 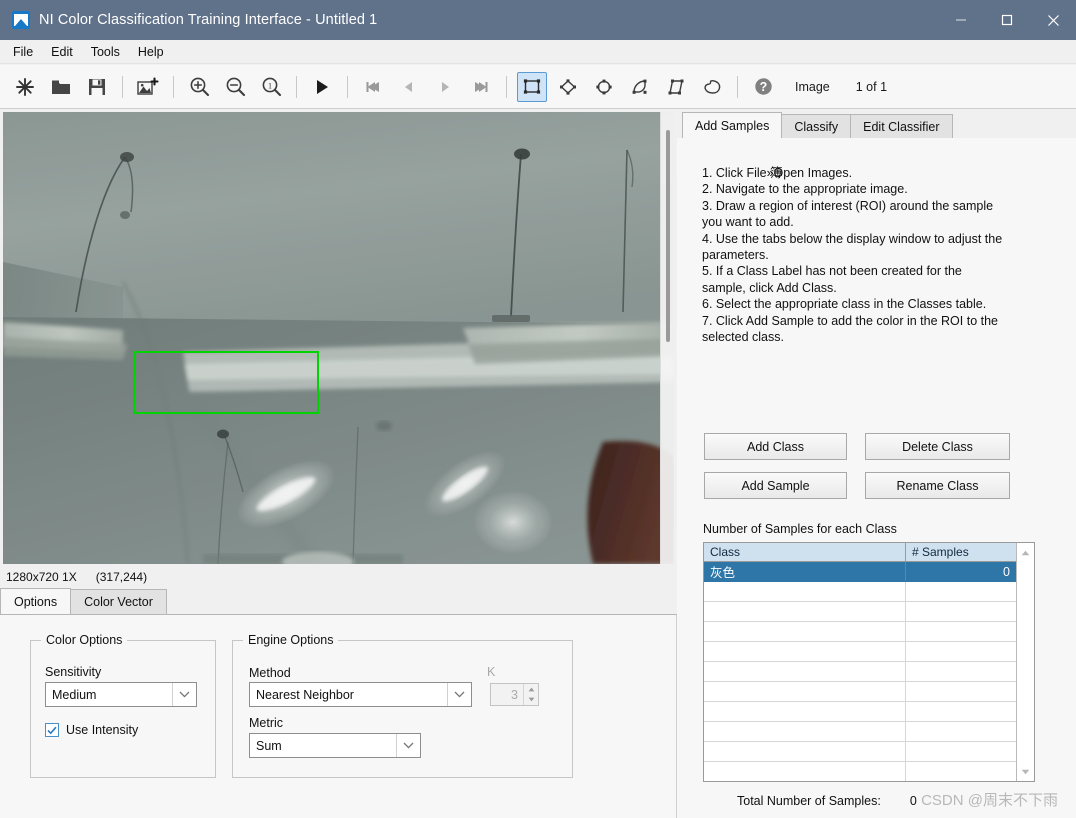 What do you see at coordinates (226, 382) in the screenshot?
I see `roi-rectangle-overlay` at bounding box center [226, 382].